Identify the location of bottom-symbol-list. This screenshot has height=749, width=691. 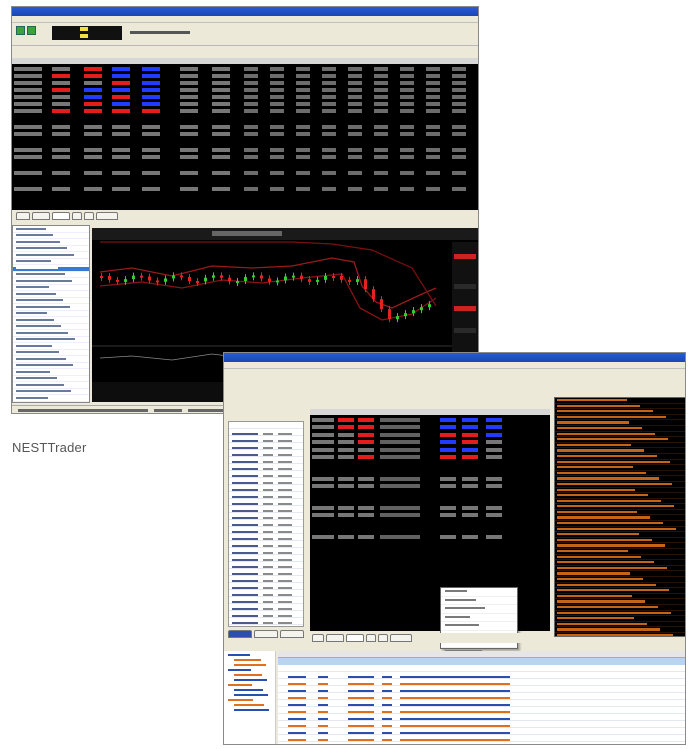
(266, 524).